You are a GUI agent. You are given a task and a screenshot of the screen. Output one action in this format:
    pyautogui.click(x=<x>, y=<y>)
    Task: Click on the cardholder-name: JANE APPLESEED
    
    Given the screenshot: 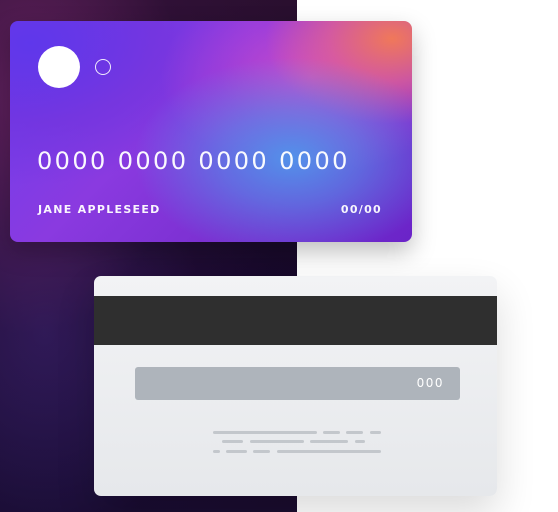 What is the action you would take?
    pyautogui.click(x=99, y=209)
    